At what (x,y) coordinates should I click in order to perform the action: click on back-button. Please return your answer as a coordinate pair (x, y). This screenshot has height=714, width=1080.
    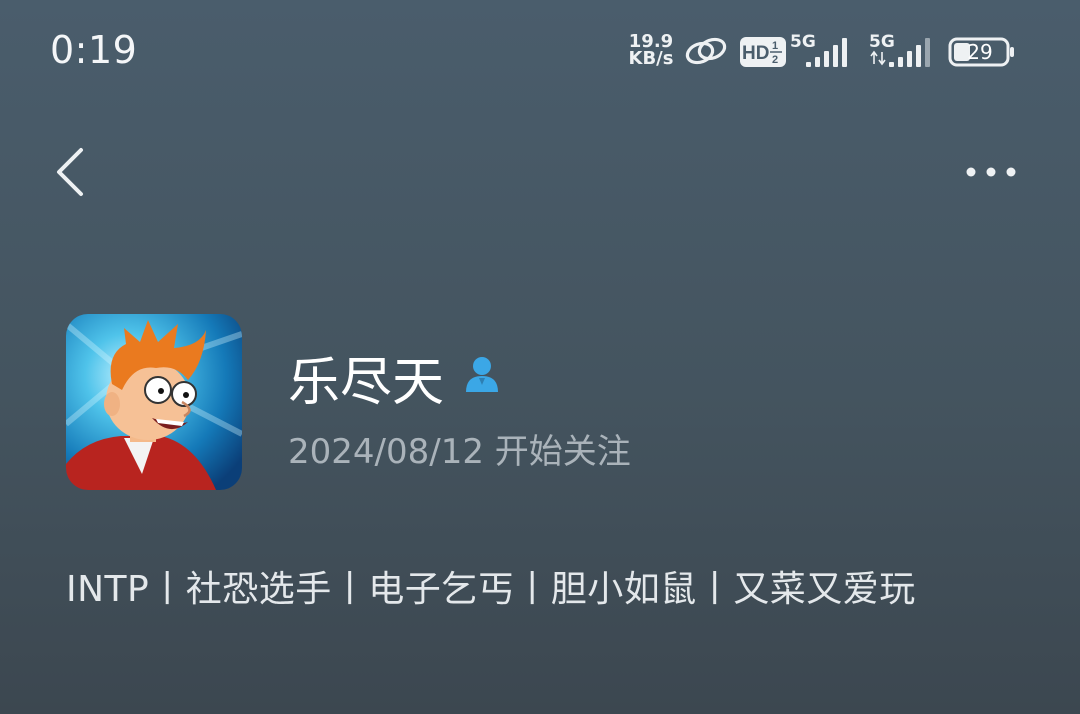
    Looking at the image, I should click on (72, 172).